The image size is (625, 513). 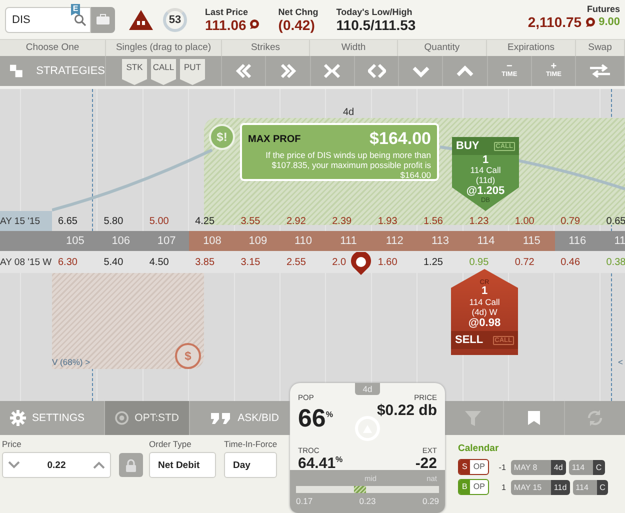 What do you see at coordinates (316, 417) in the screenshot?
I see `pop-value: 66$^{%}$` at bounding box center [316, 417].